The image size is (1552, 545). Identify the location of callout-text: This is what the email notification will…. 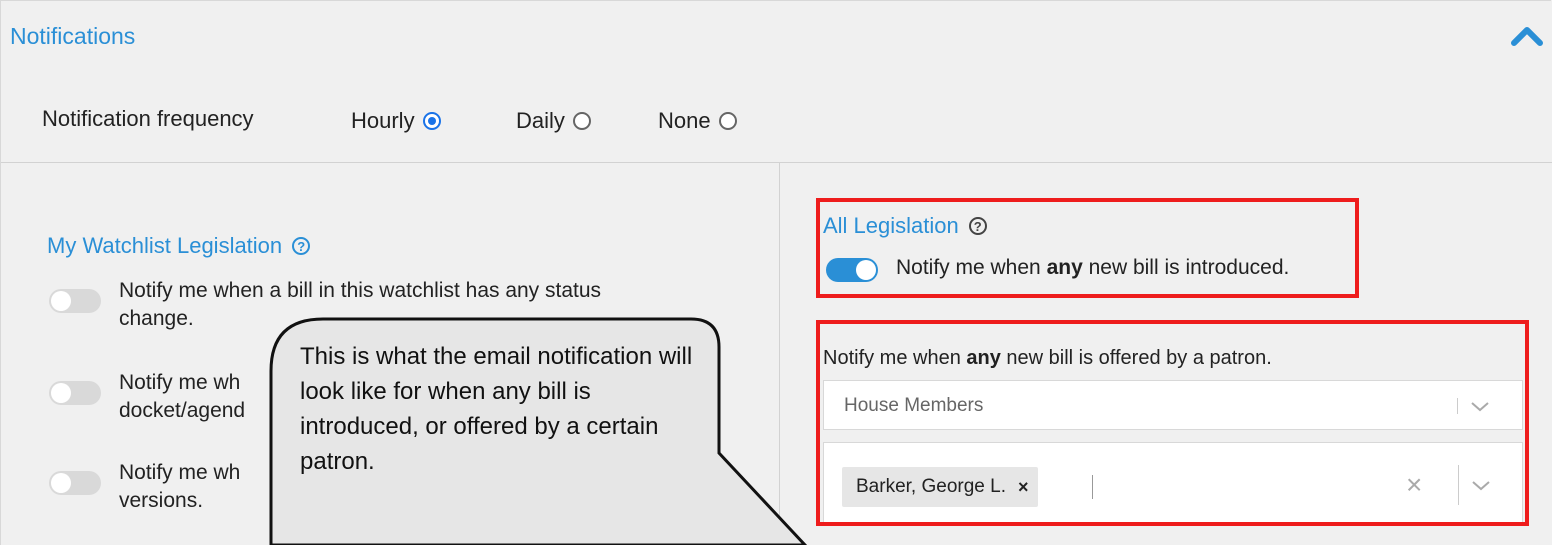
(496, 409).